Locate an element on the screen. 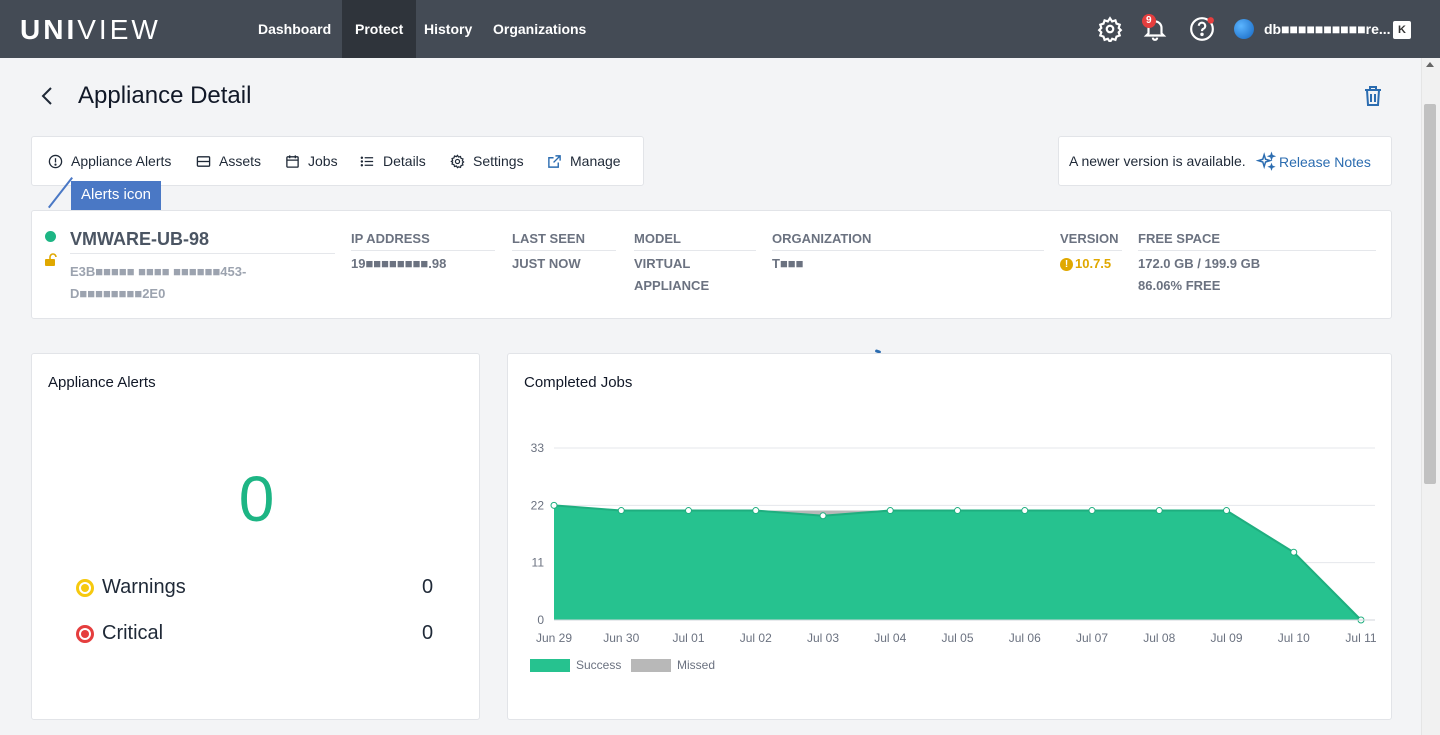 This screenshot has width=1440, height=735. x-tick-label: Jul 10 is located at coordinates (1294, 638).